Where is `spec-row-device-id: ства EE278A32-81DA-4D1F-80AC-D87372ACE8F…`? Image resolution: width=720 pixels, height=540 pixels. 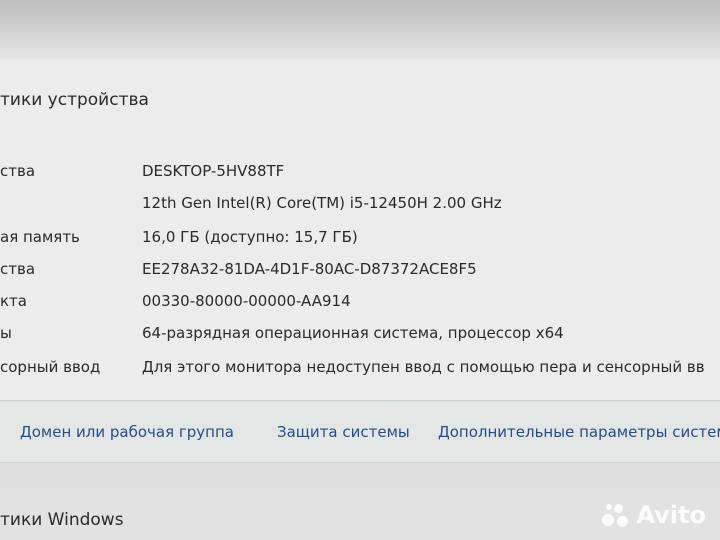 spec-row-device-id: ства EE278A32-81DA-4D1F-80AC-D87372ACE8F… is located at coordinates (360, 272).